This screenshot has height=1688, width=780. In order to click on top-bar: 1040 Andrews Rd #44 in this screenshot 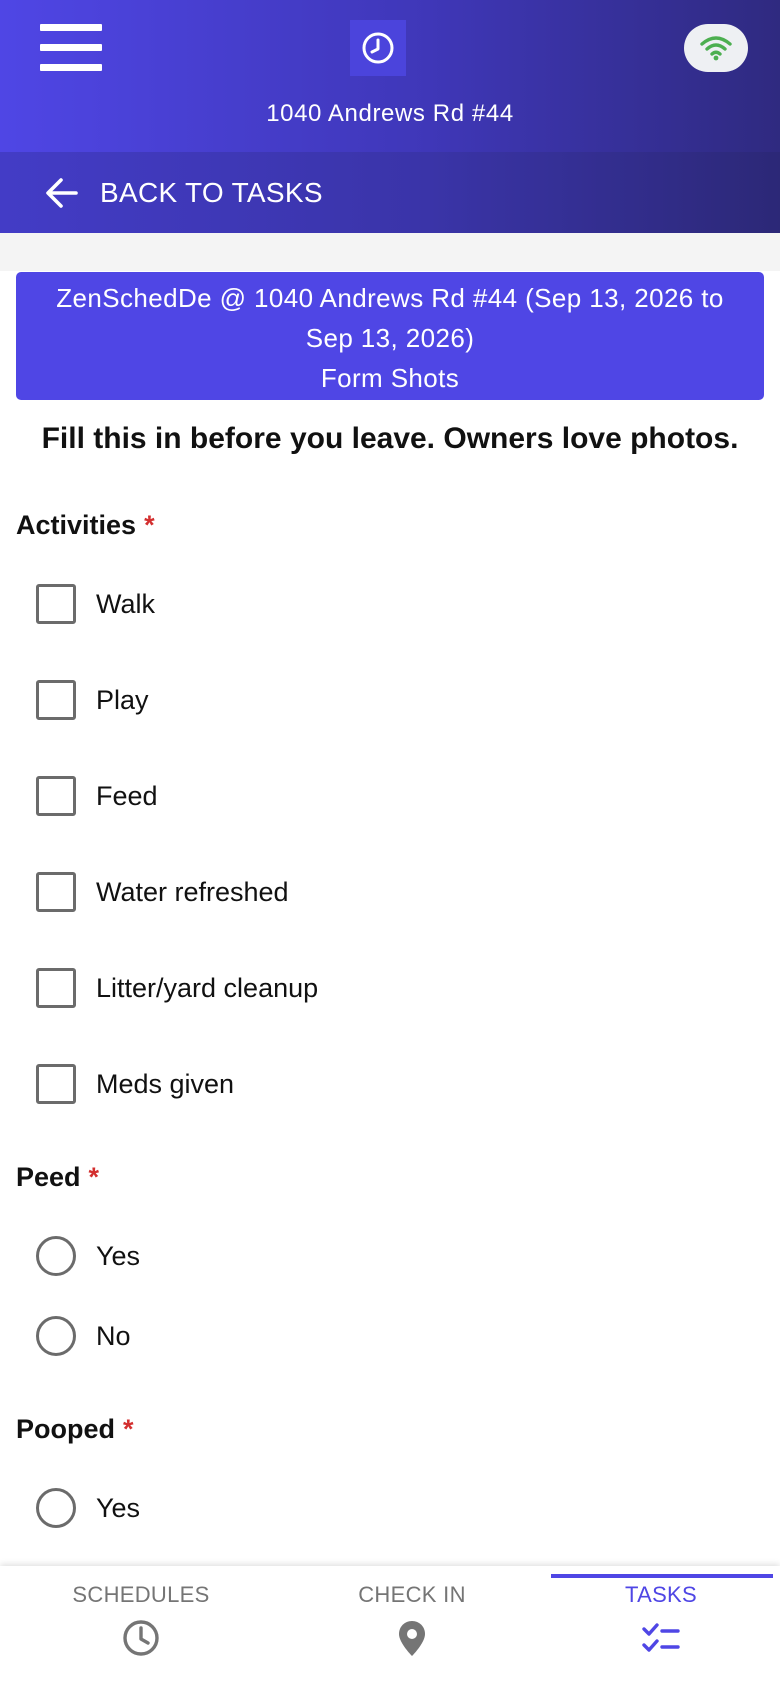, I will do `click(390, 76)`.